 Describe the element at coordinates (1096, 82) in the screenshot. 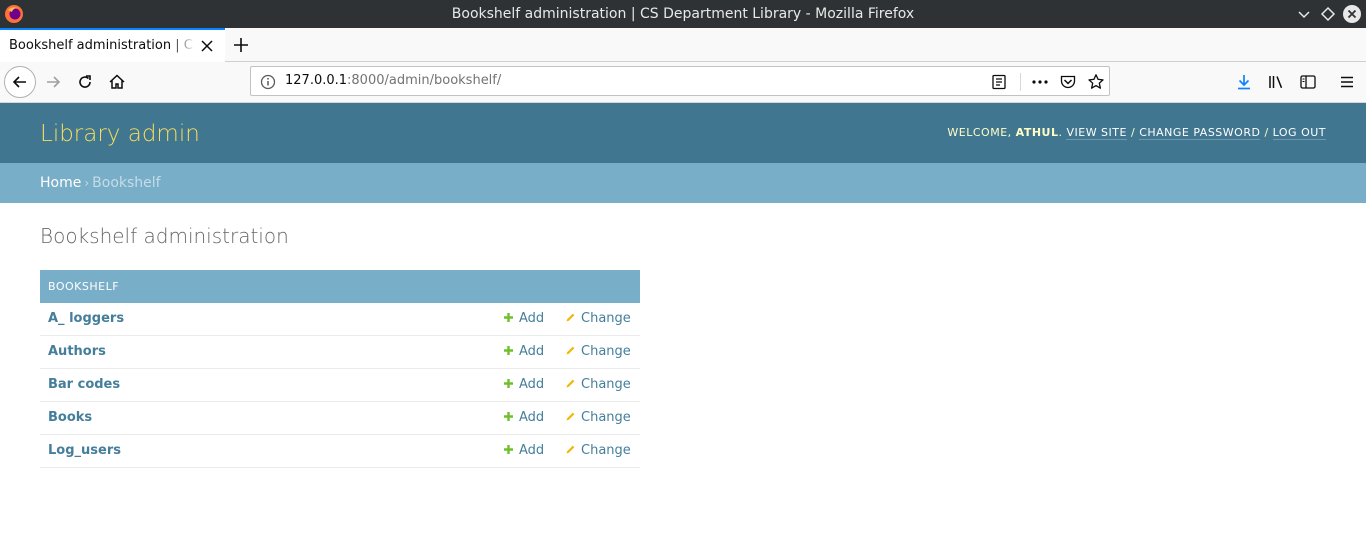

I see `bookmark-star-icon` at that location.